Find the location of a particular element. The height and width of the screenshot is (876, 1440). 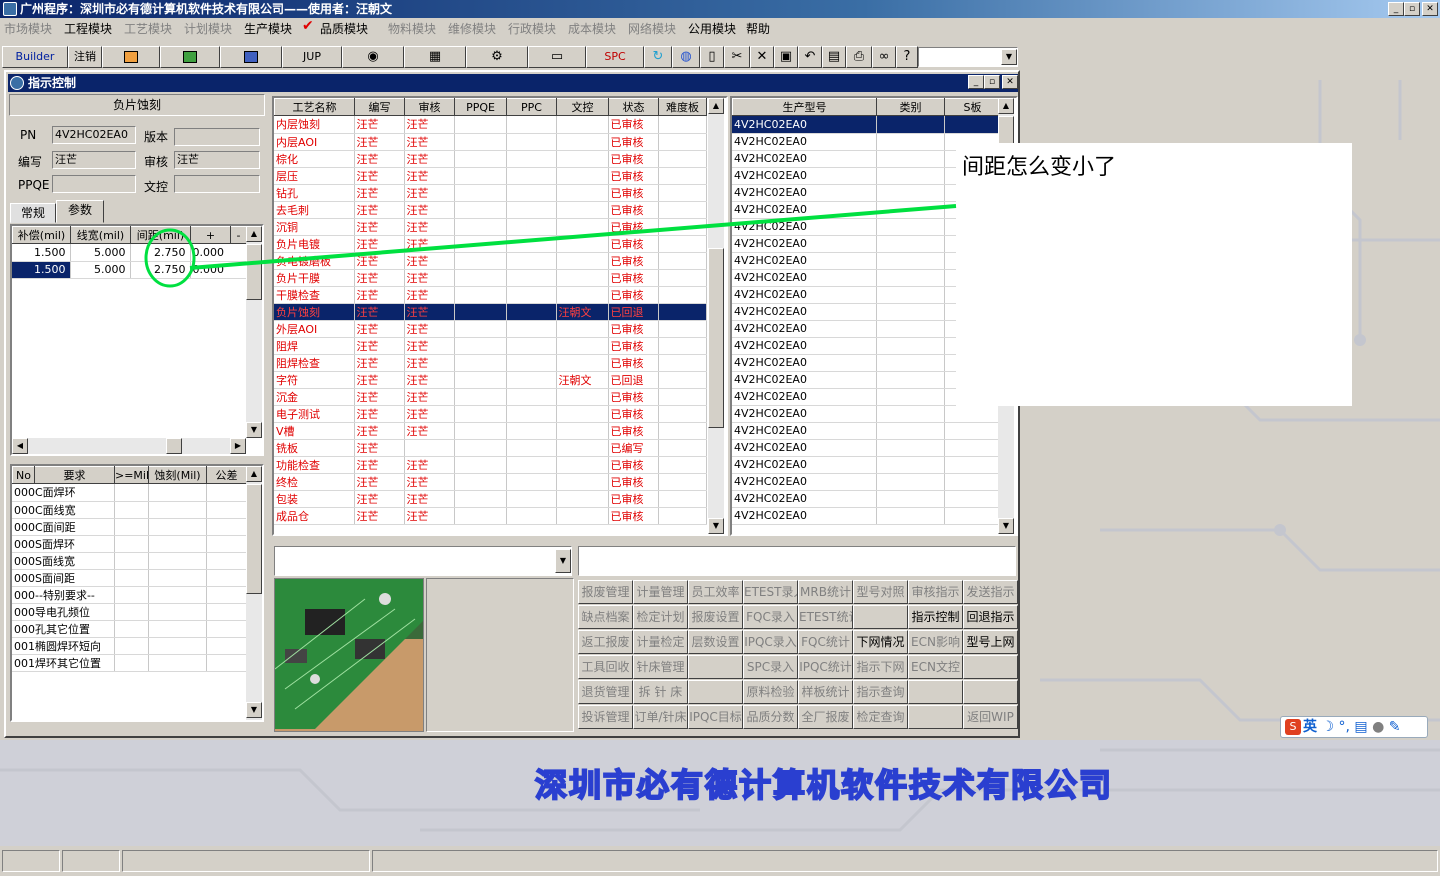

process-reviewer is located at coordinates (429, 448).